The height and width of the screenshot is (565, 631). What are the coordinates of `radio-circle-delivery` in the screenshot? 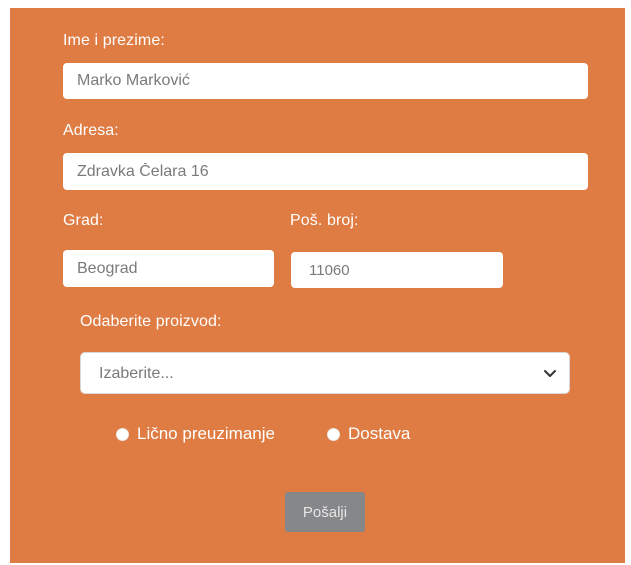 It's located at (333, 434).